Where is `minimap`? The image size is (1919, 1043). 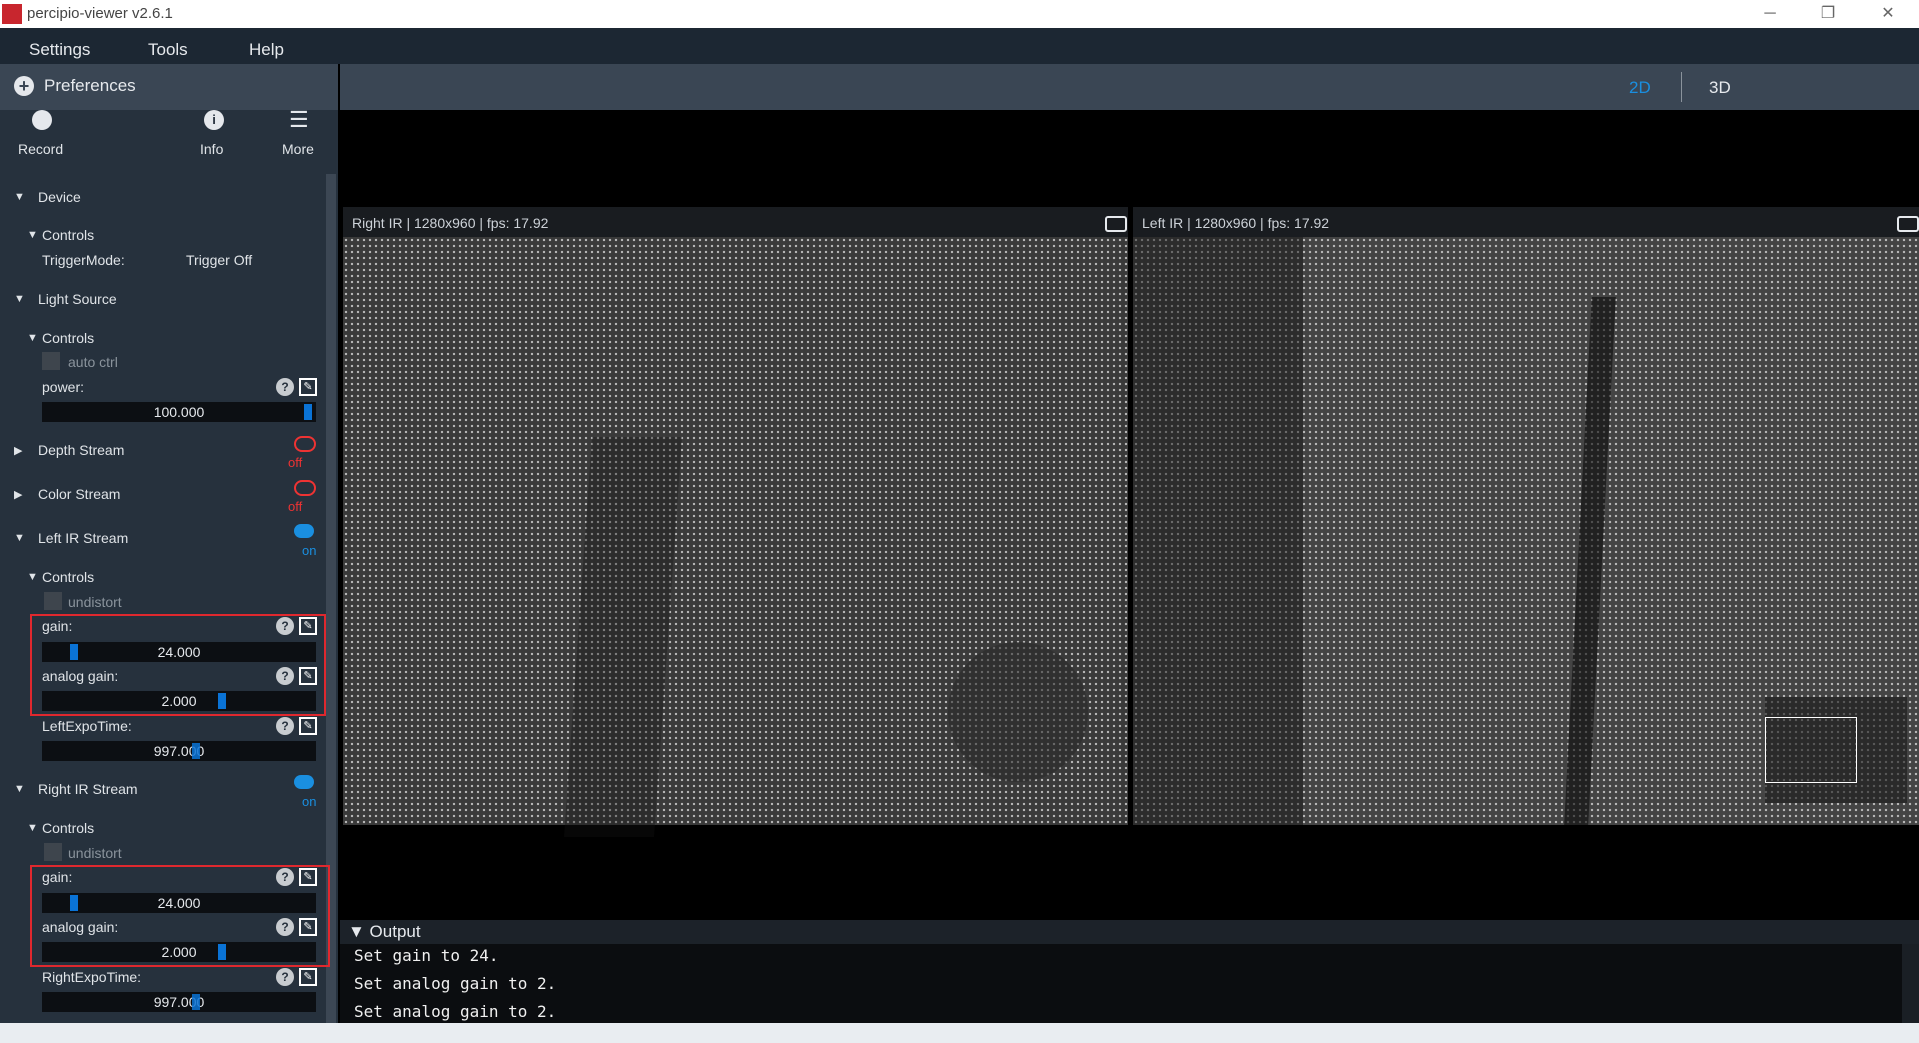
minimap is located at coordinates (1836, 750).